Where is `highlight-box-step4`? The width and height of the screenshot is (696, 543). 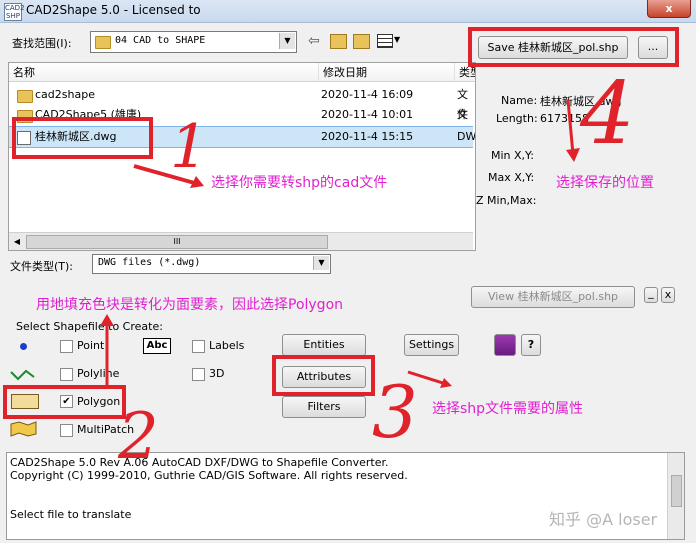 highlight-box-step4 is located at coordinates (573, 47).